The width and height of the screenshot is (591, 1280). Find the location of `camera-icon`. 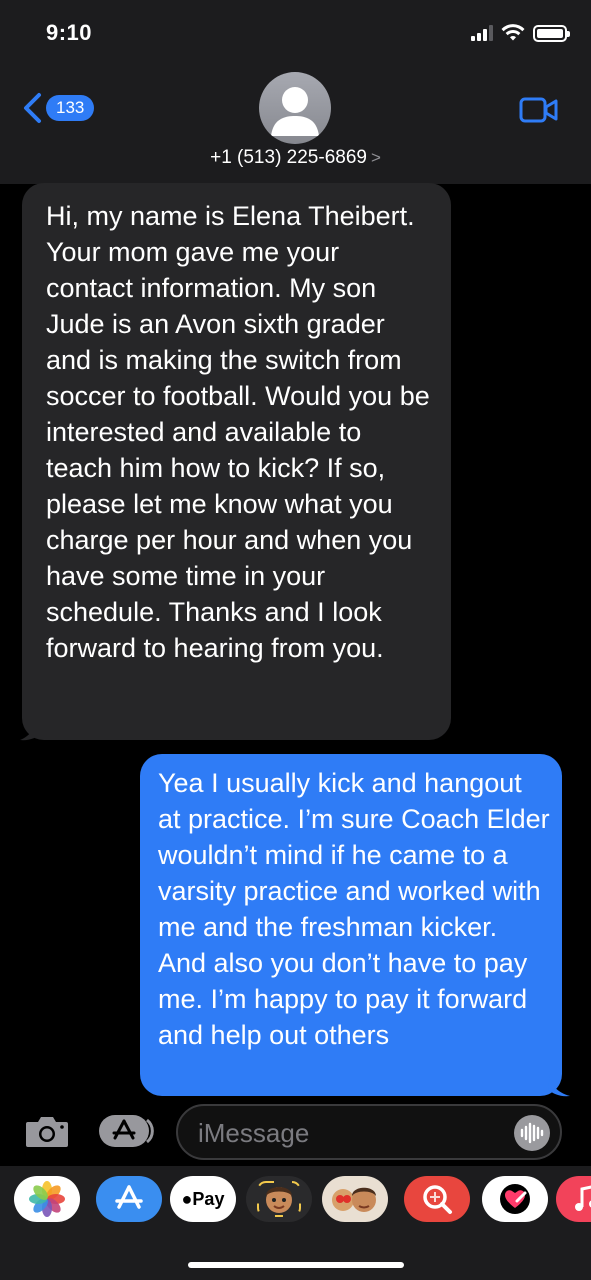

camera-icon is located at coordinates (47, 1132).